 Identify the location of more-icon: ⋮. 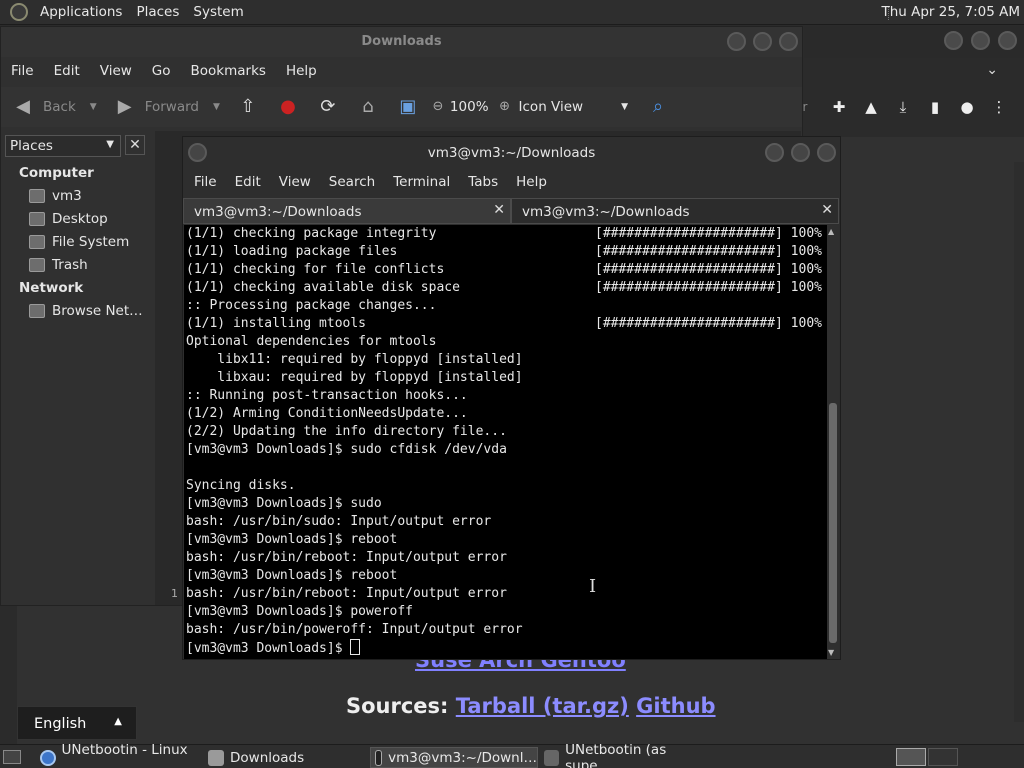
(999, 107).